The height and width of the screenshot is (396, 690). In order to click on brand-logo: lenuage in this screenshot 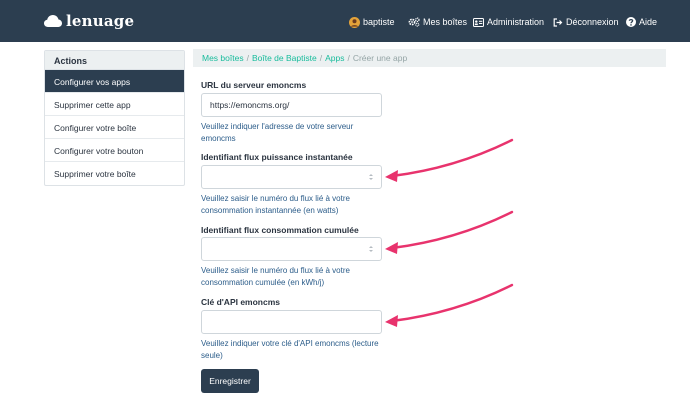, I will do `click(89, 21)`.